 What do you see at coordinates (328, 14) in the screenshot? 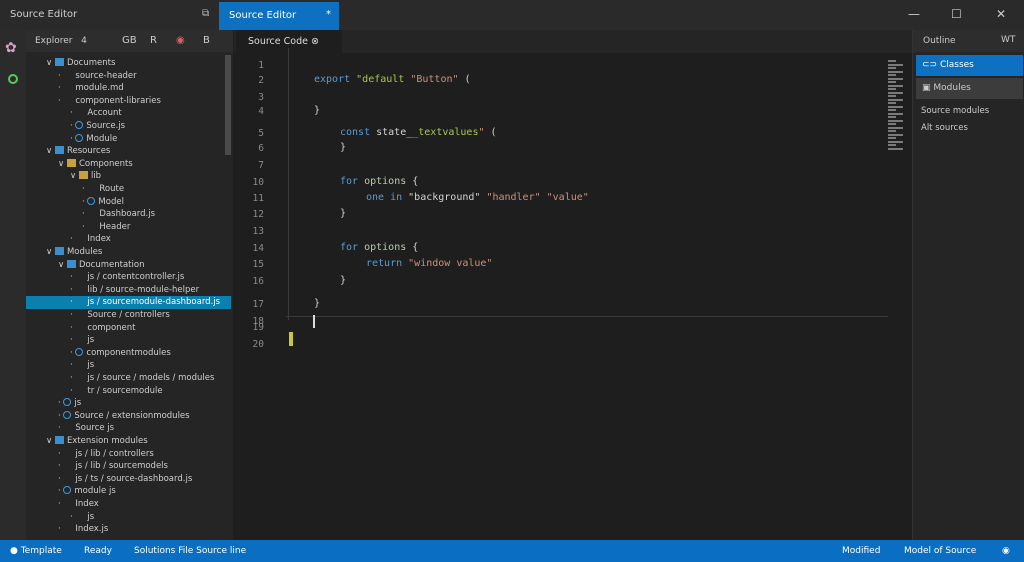
I see `modified-icon: *` at bounding box center [328, 14].